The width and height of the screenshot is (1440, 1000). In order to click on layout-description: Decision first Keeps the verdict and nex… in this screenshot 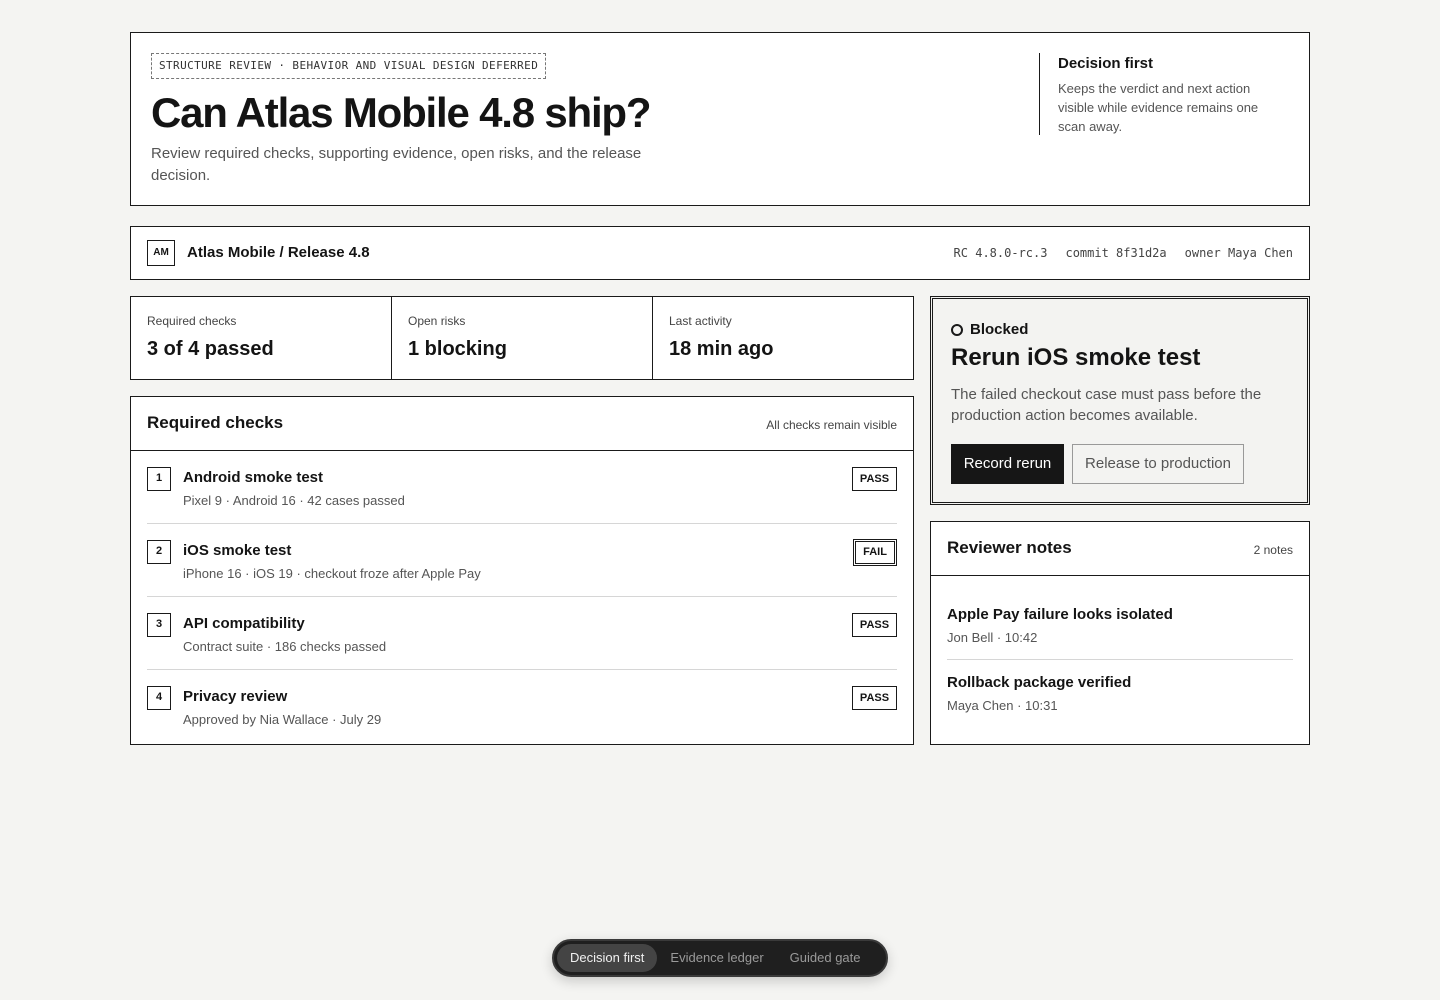, I will do `click(1159, 94)`.